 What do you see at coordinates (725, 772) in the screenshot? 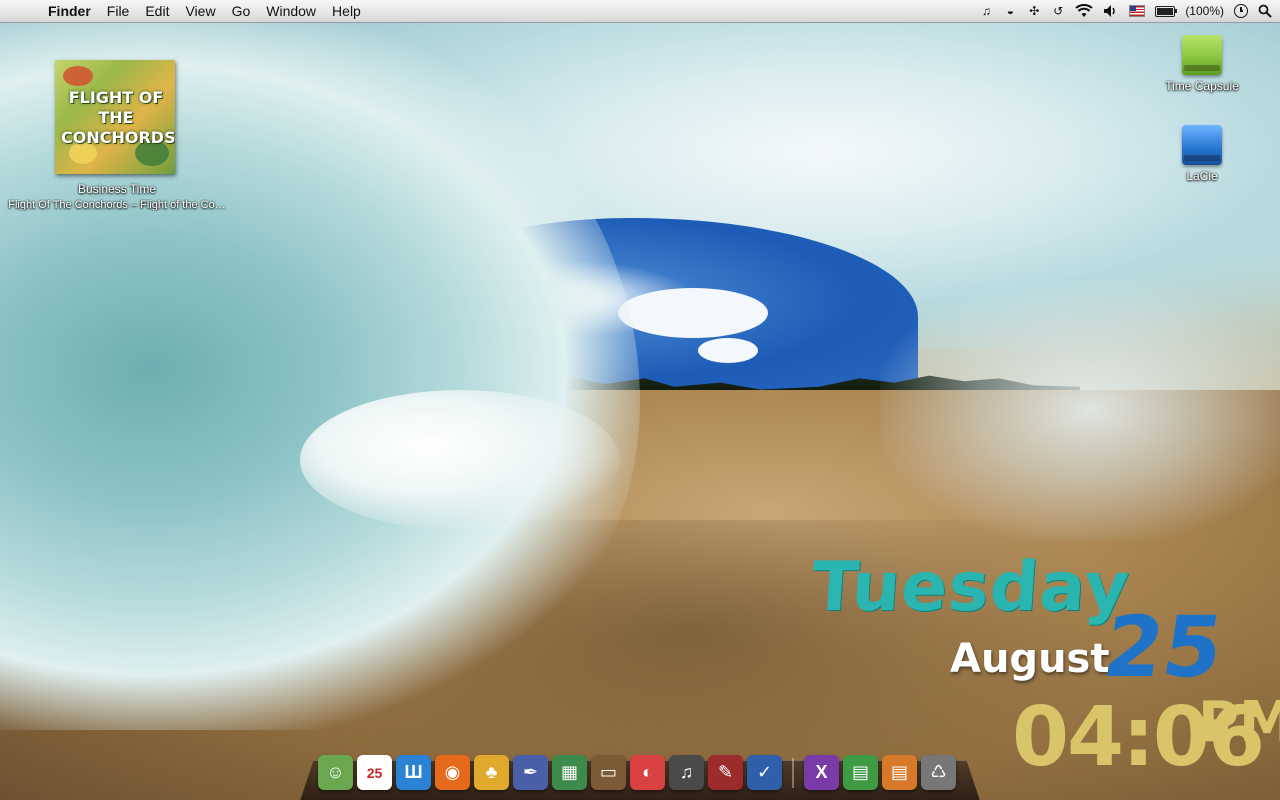
I see `script-icon: ✎` at bounding box center [725, 772].